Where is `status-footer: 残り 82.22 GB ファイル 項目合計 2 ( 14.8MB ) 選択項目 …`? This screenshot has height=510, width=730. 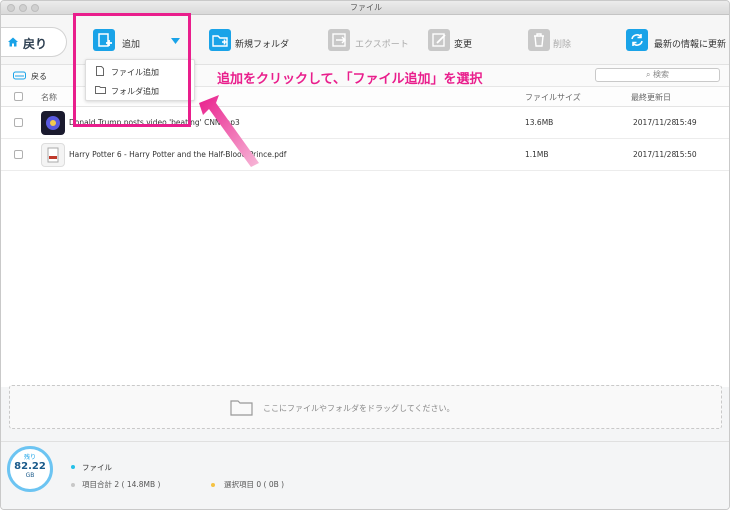 status-footer: 残り 82.22 GB ファイル 項目合計 2 ( 14.8MB ) 選択項目 … is located at coordinates (365, 475).